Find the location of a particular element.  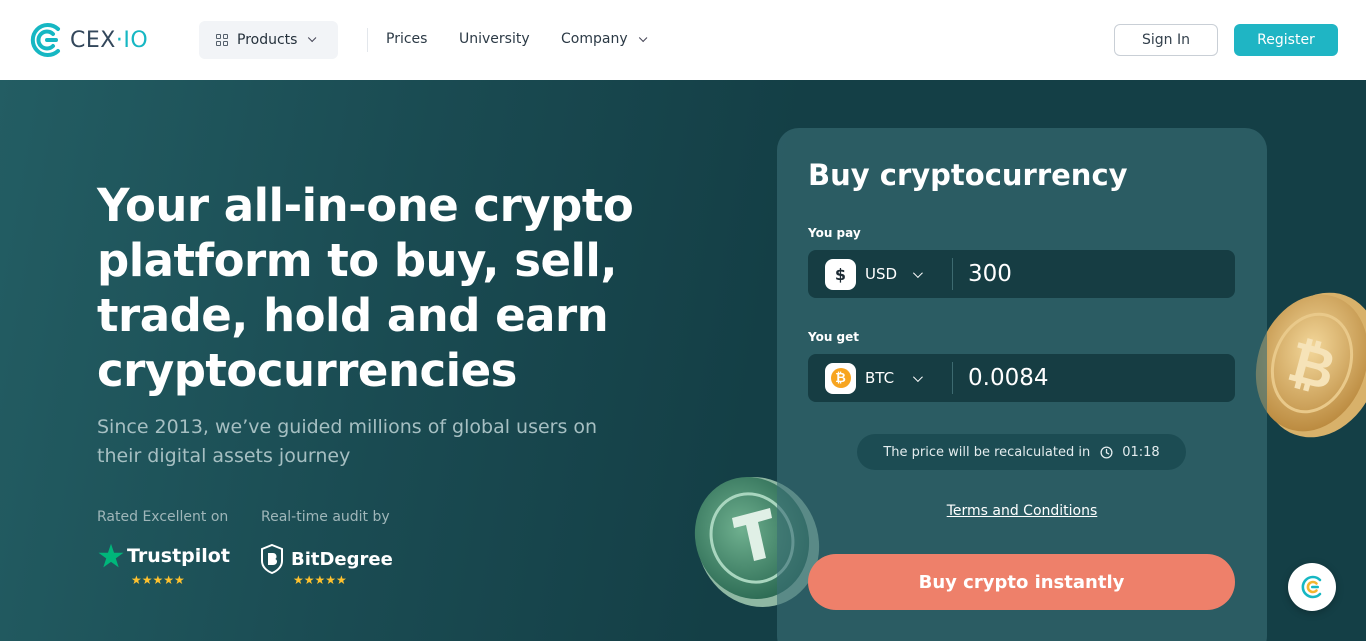

you-get-label: You get is located at coordinates (834, 337).